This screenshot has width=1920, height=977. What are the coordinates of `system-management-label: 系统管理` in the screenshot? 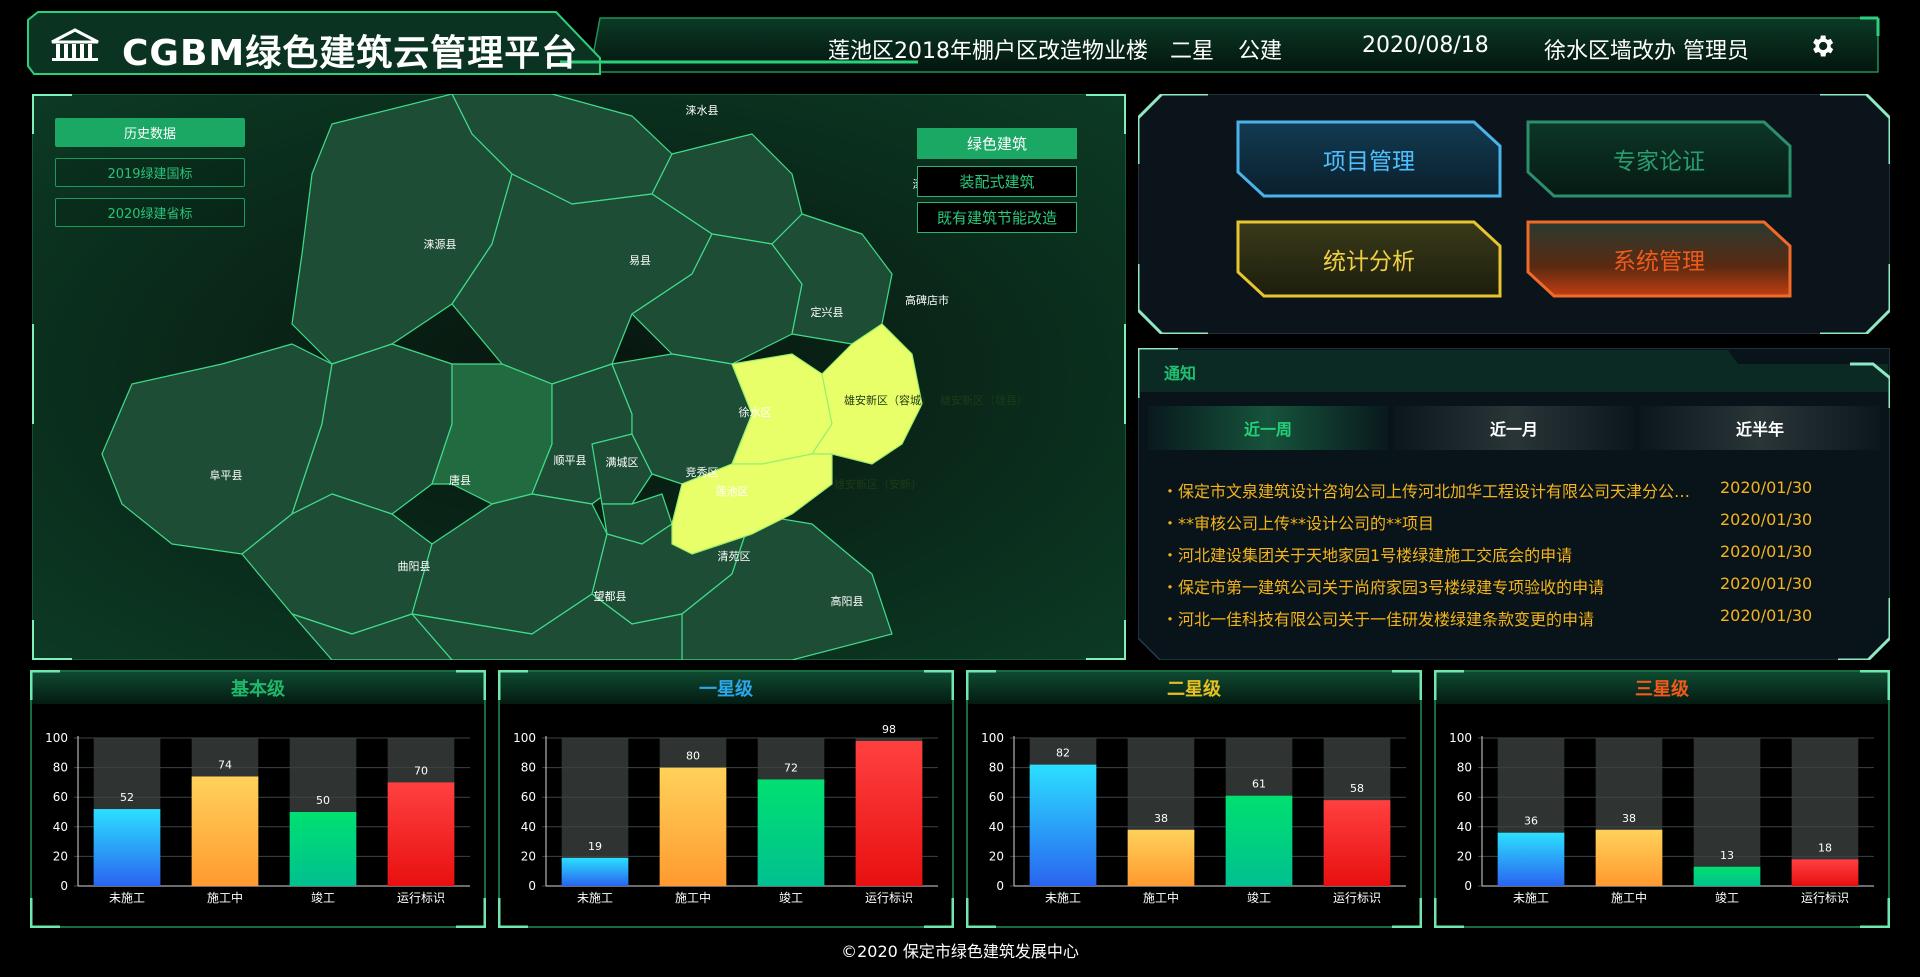 It's located at (1659, 262).